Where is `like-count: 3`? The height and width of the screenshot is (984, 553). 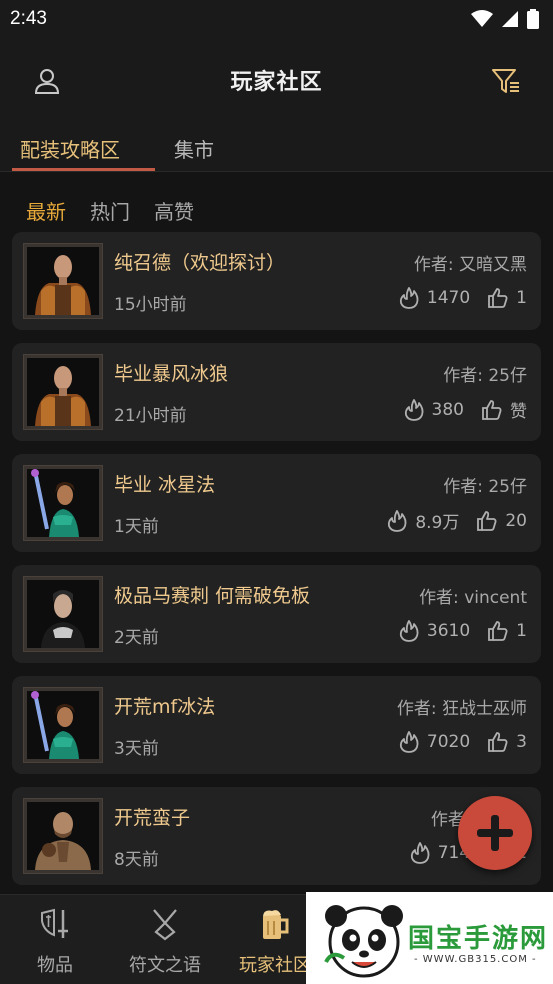 like-count: 3 is located at coordinates (521, 742).